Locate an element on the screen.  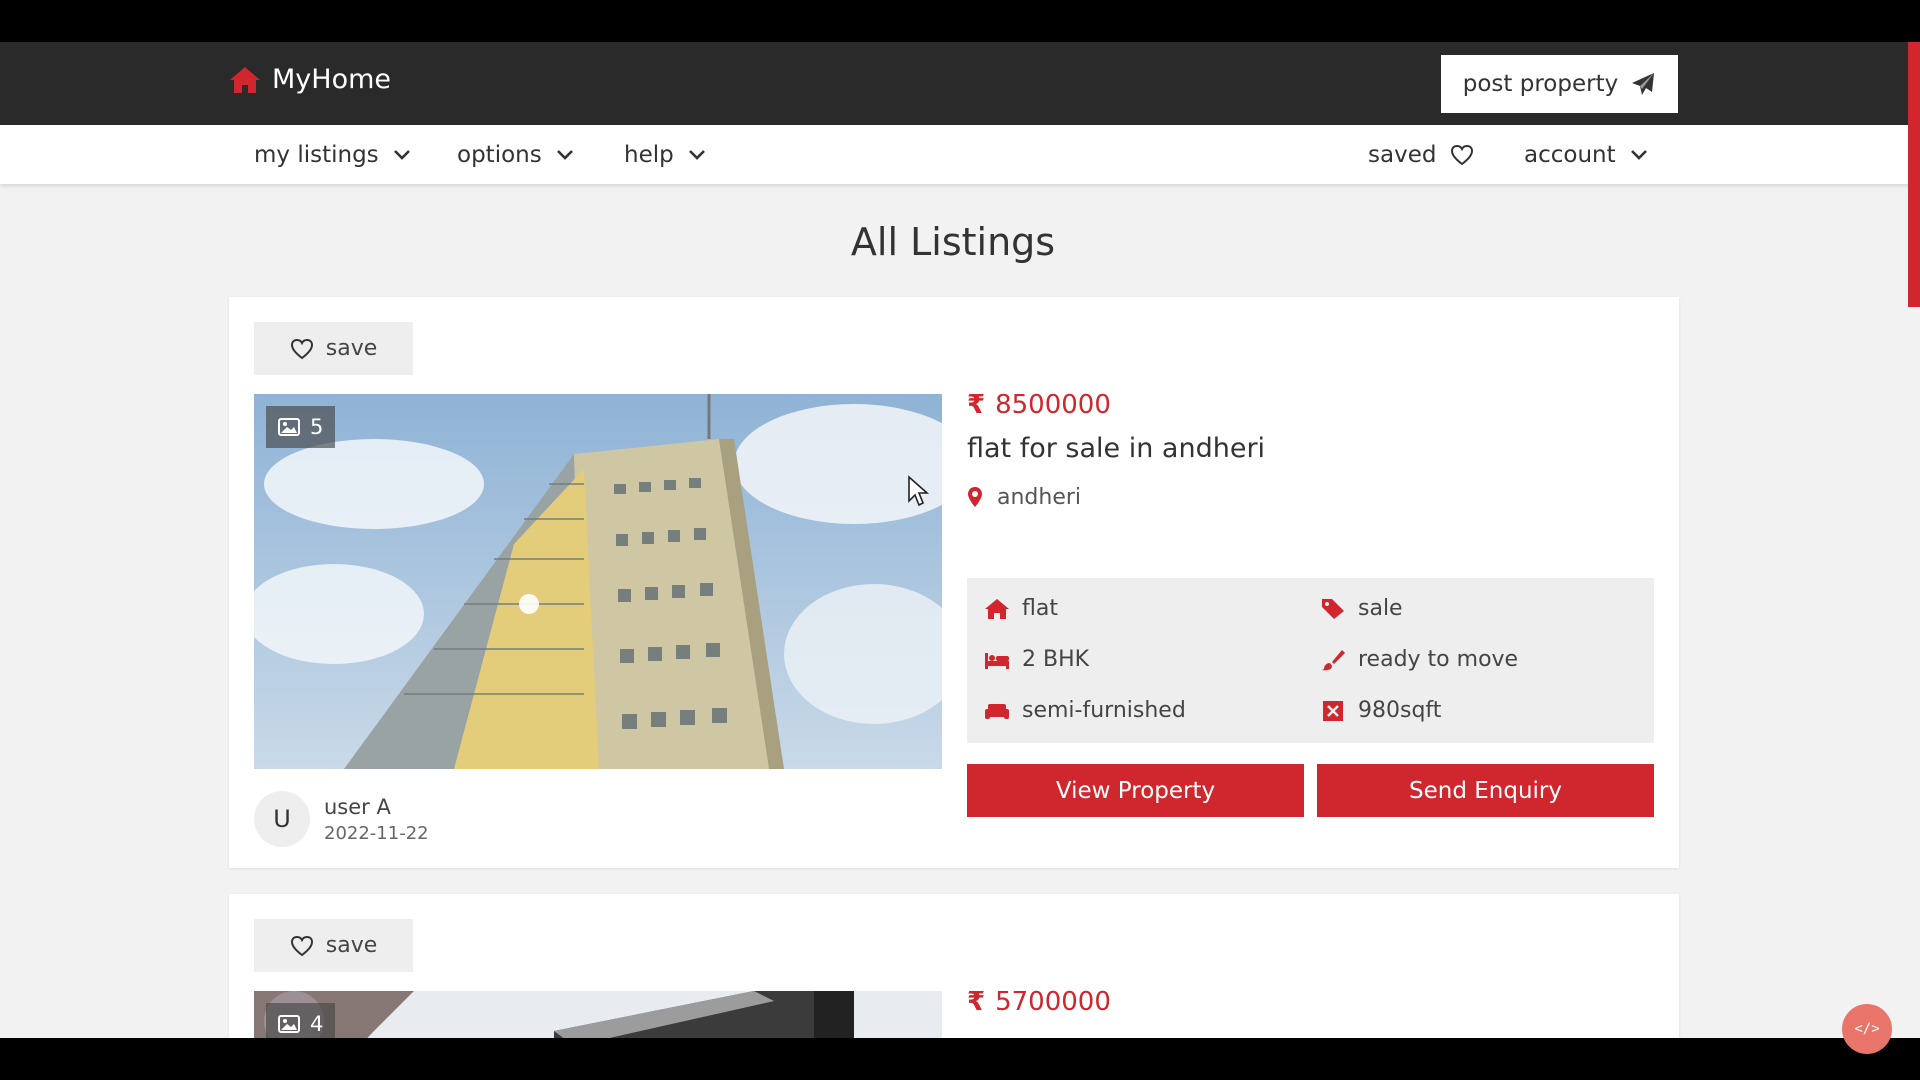
view-property-button: View Property is located at coordinates (1135, 790).